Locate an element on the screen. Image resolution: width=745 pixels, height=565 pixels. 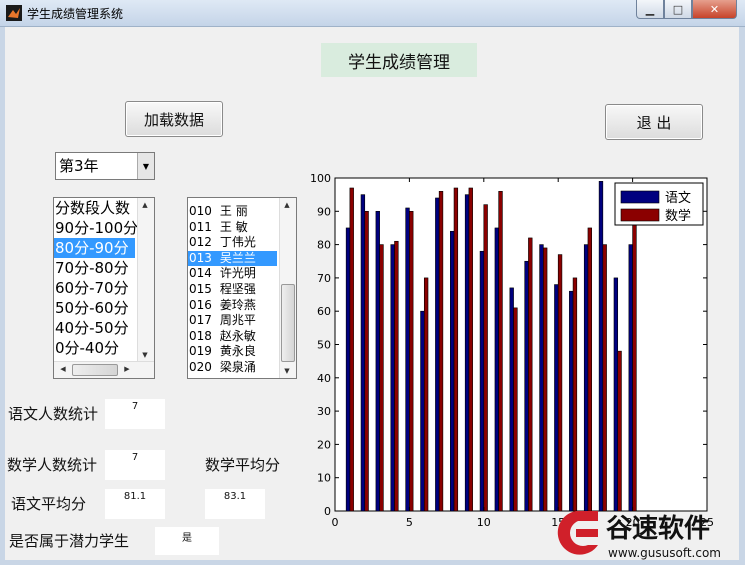
exit-button: 退 出 is located at coordinates (654, 122).